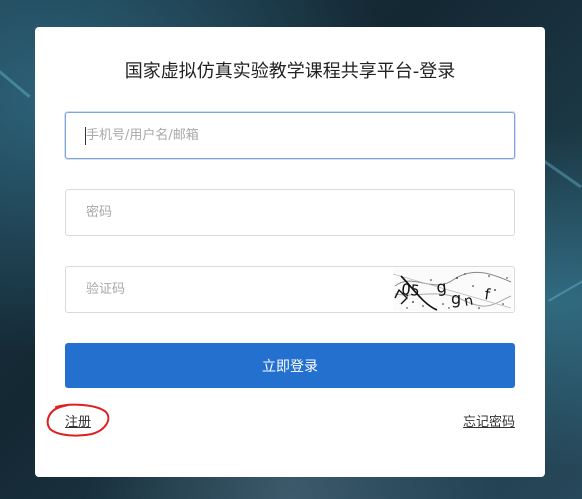 The width and height of the screenshot is (582, 499). What do you see at coordinates (78, 420) in the screenshot?
I see `register-link: 注册` at bounding box center [78, 420].